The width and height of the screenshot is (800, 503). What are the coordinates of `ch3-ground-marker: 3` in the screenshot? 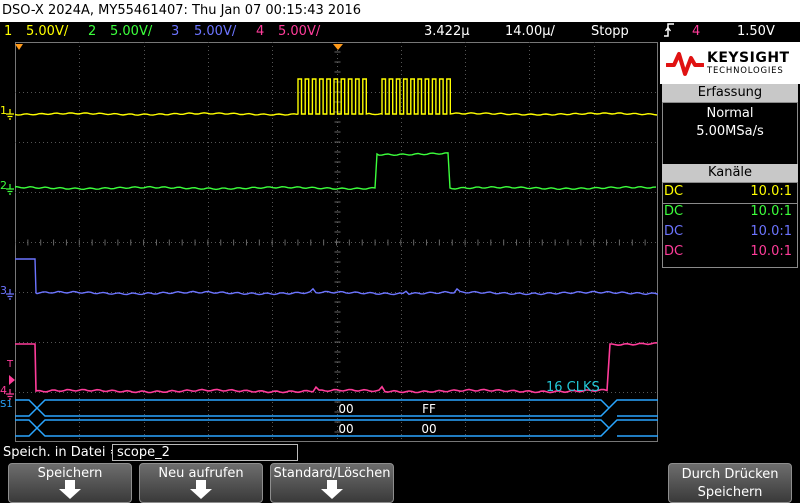 It's located at (7, 292).